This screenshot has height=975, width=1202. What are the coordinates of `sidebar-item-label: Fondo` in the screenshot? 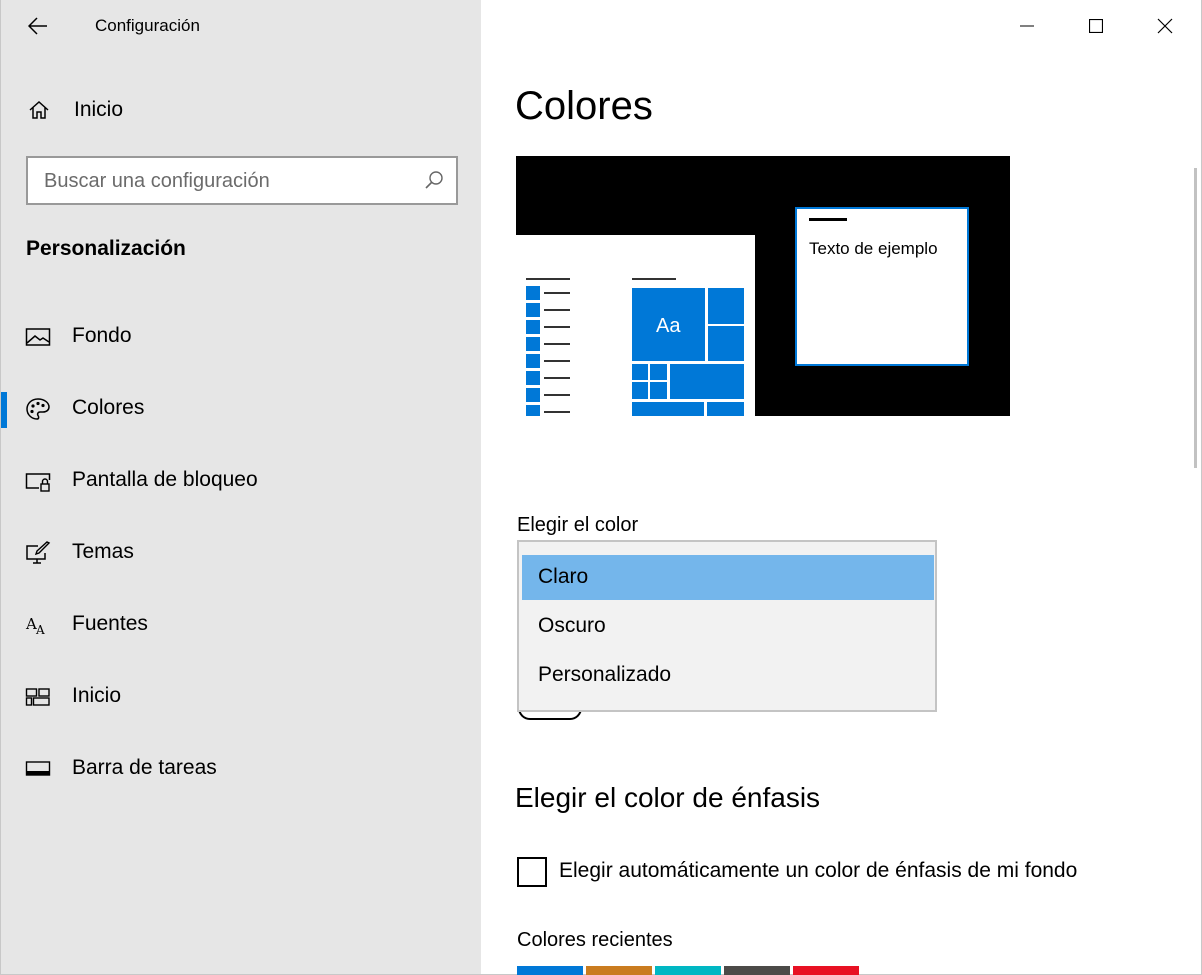 It's located at (102, 335).